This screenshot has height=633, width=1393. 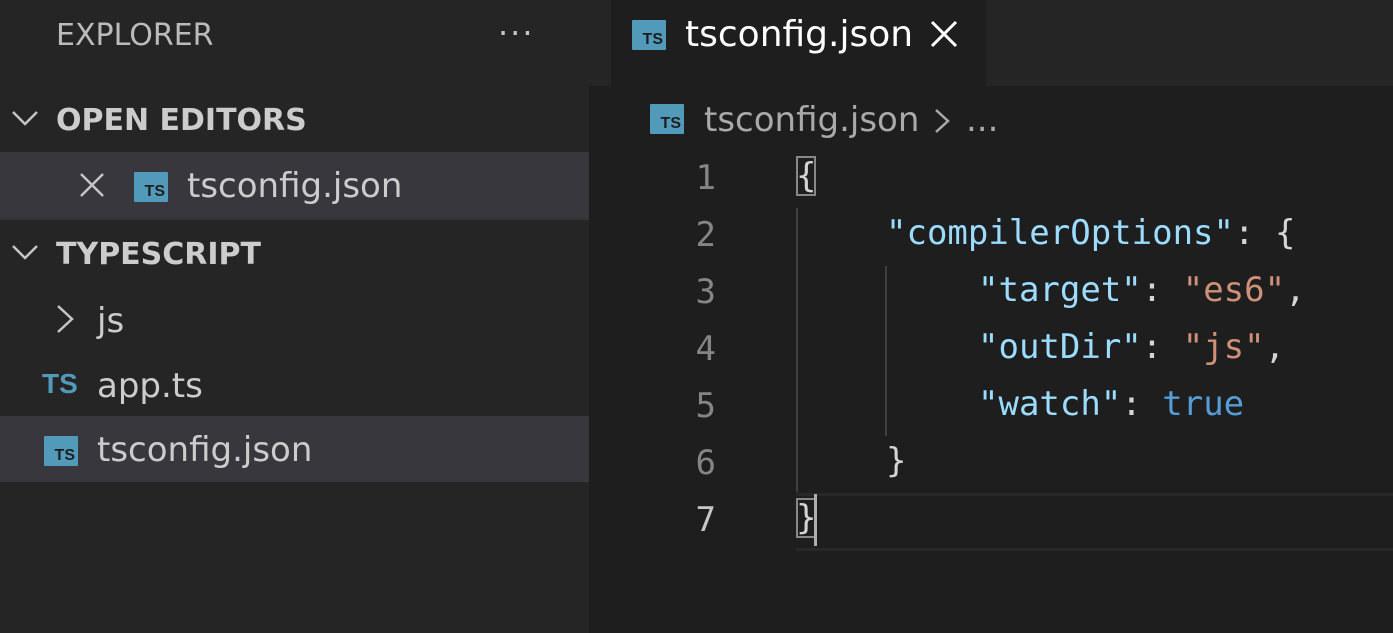 I want to click on typescript-section-header: TYPESCRIPT, so click(x=294, y=255).